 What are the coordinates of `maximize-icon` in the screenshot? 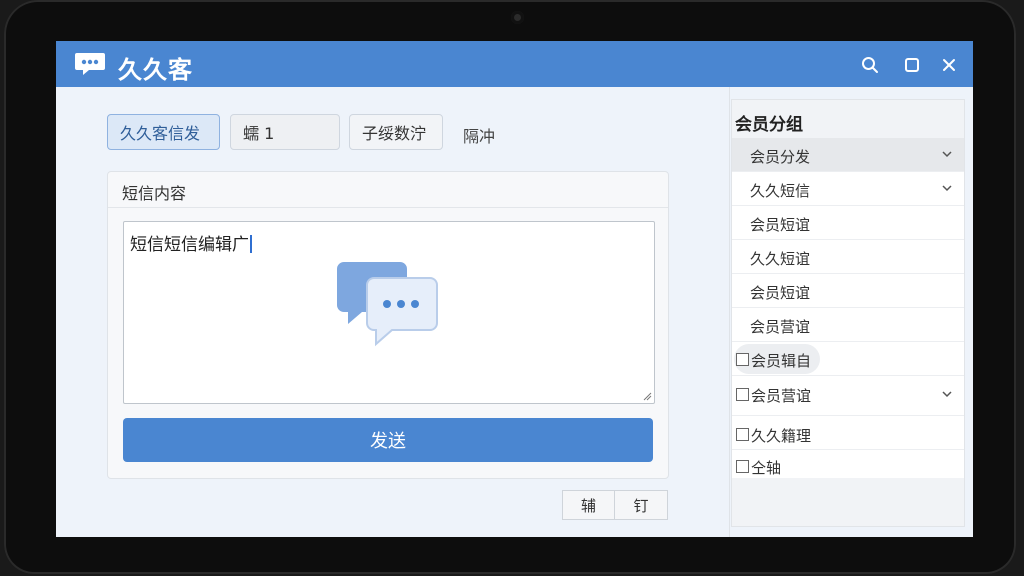 It's located at (912, 65).